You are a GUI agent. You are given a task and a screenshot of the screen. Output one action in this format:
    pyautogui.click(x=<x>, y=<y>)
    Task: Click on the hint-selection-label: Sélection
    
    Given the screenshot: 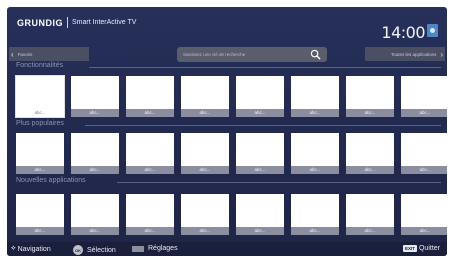 What is the action you would take?
    pyautogui.click(x=101, y=250)
    